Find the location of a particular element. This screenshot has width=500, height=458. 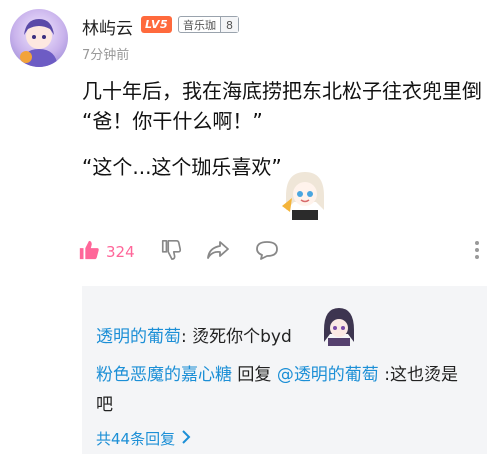

view-all-replies-label: 共44条回复 is located at coordinates (136, 439).